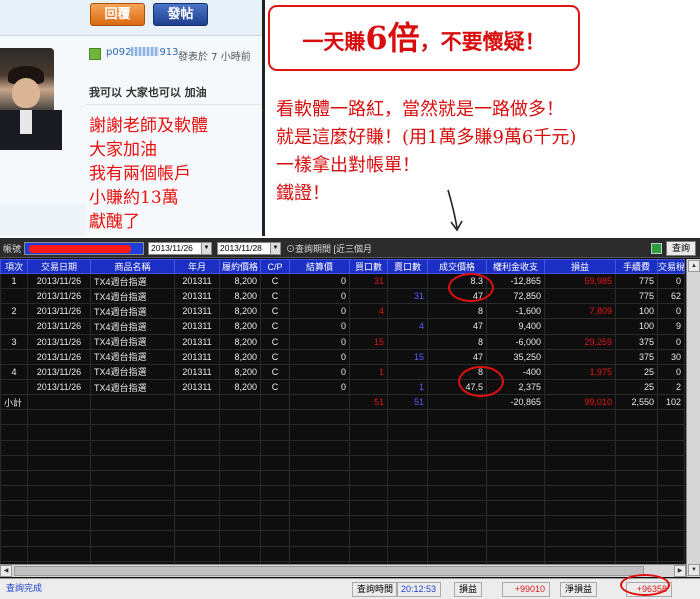 The image size is (700, 599). I want to click on account-redacted, so click(80, 249).